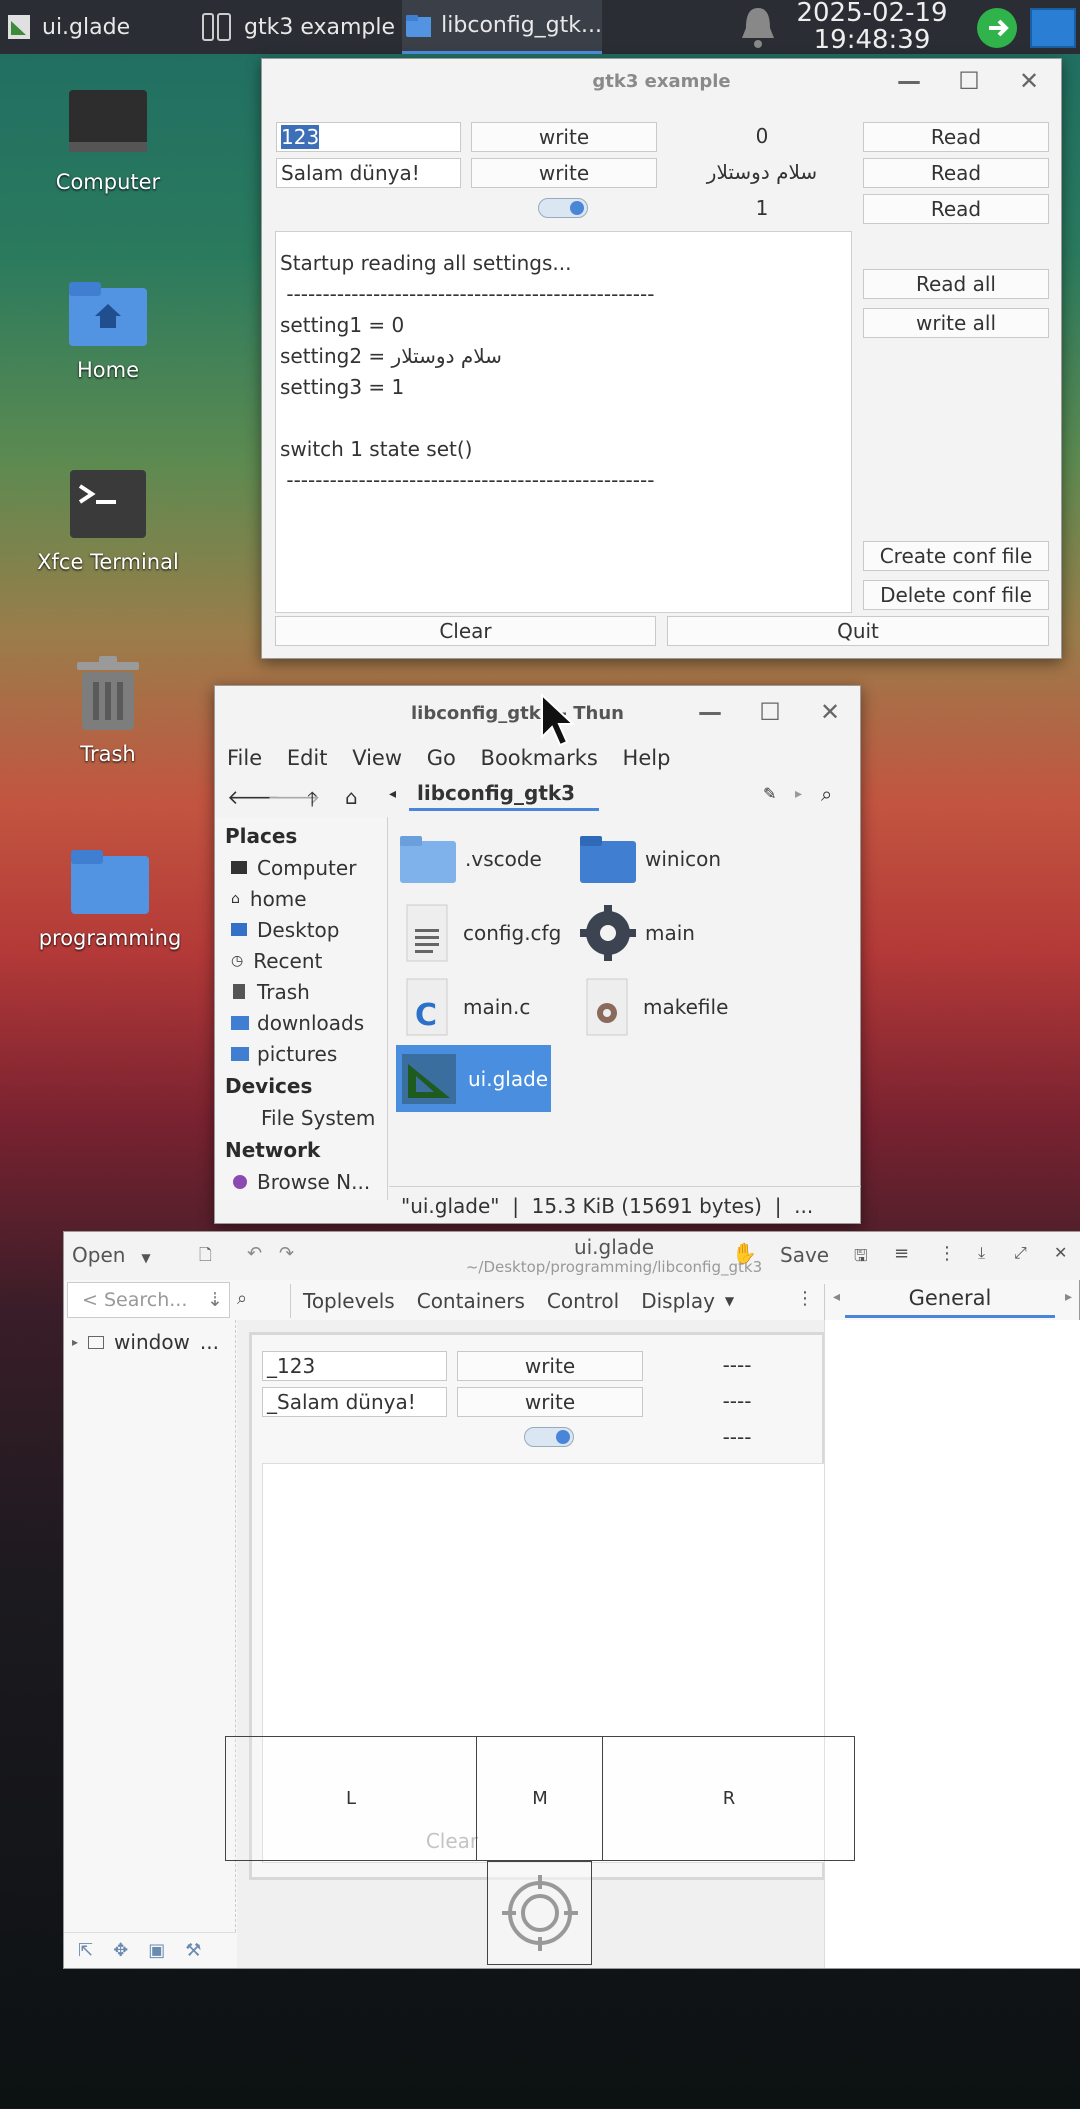 This screenshot has height=2109, width=1080. Describe the element at coordinates (537, 713) in the screenshot. I see `window-titlebar: libconfig_gtk3 - Thun — ☐ ✕` at that location.